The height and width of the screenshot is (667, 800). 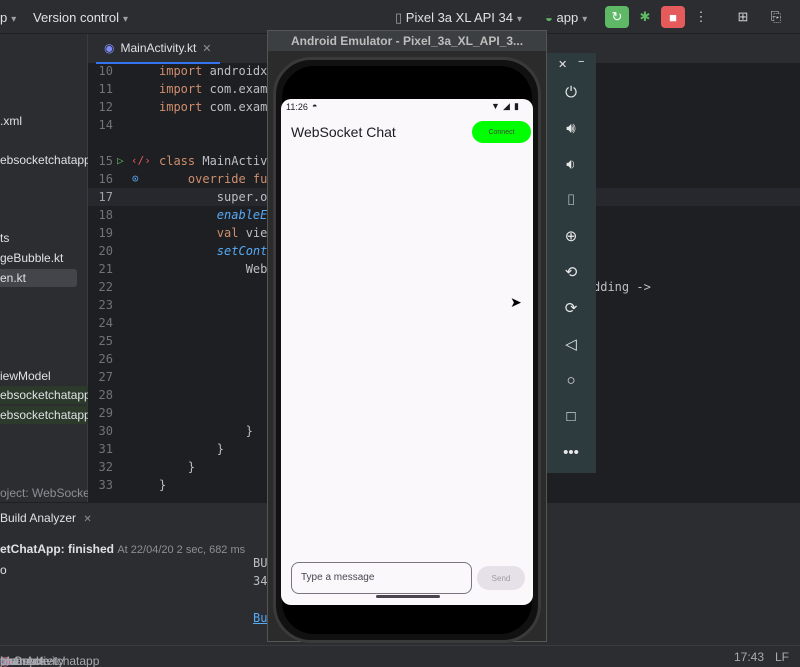 I want to click on line-number: 10, so click(x=105, y=71).